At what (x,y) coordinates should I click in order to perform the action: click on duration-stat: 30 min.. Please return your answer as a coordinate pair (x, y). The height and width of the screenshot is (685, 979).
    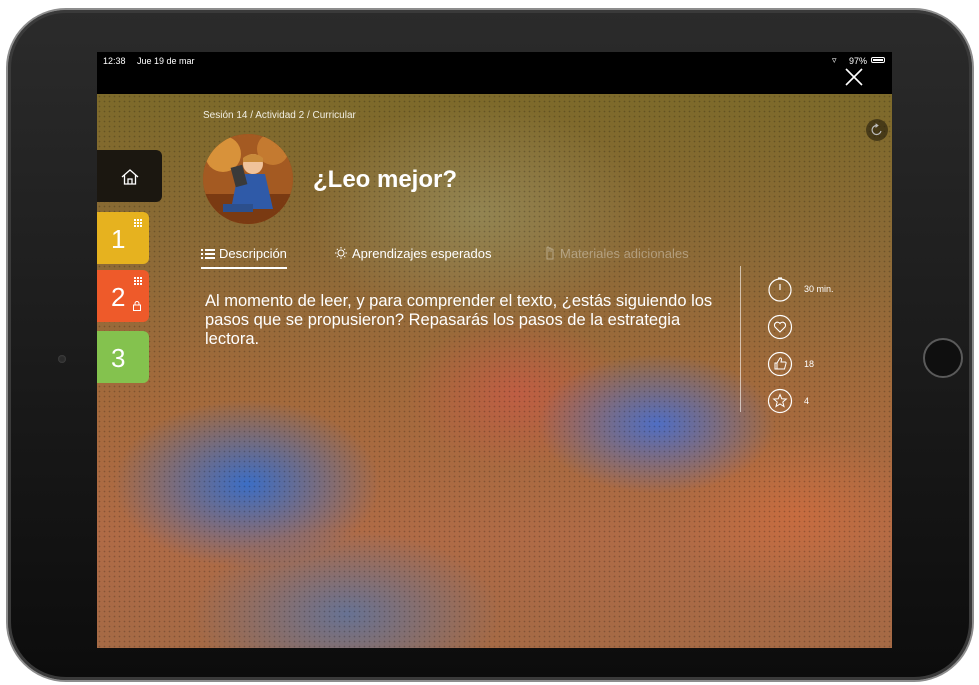
    Looking at the image, I should click on (827, 289).